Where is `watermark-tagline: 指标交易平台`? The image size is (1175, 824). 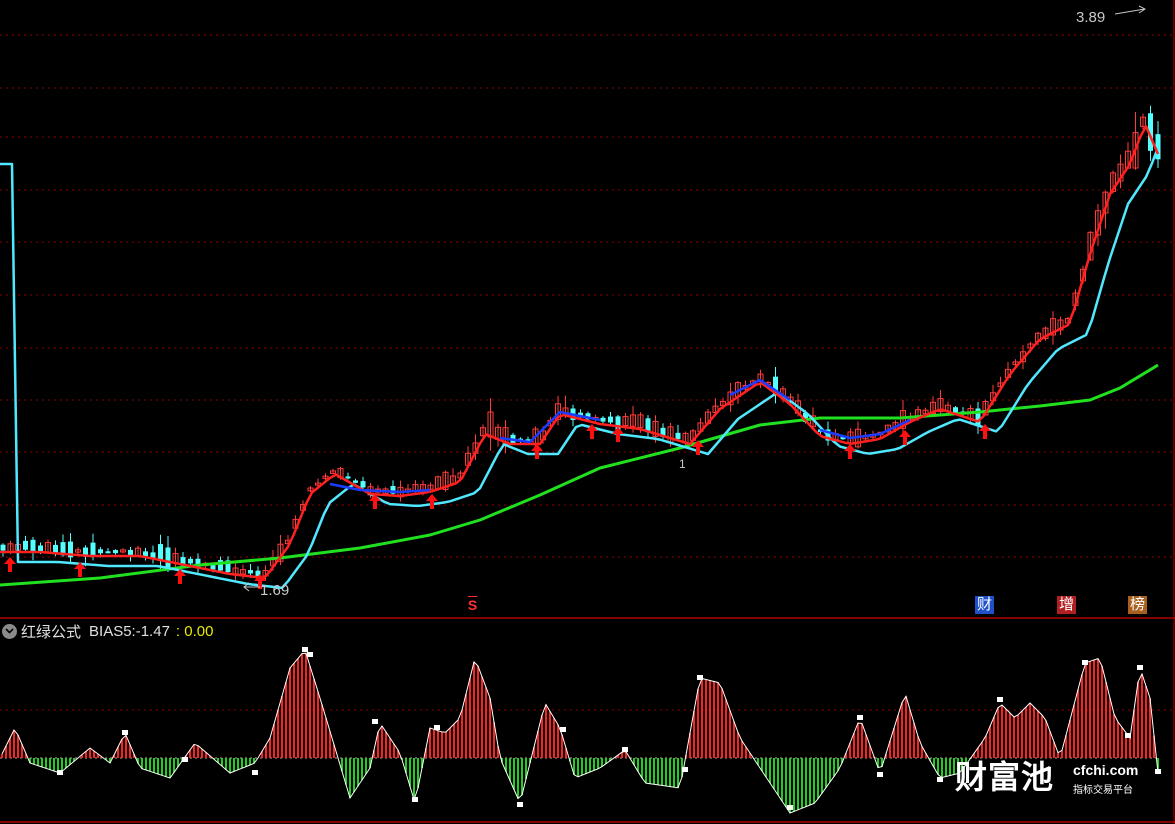 watermark-tagline: 指标交易平台 is located at coordinates (1103, 790).